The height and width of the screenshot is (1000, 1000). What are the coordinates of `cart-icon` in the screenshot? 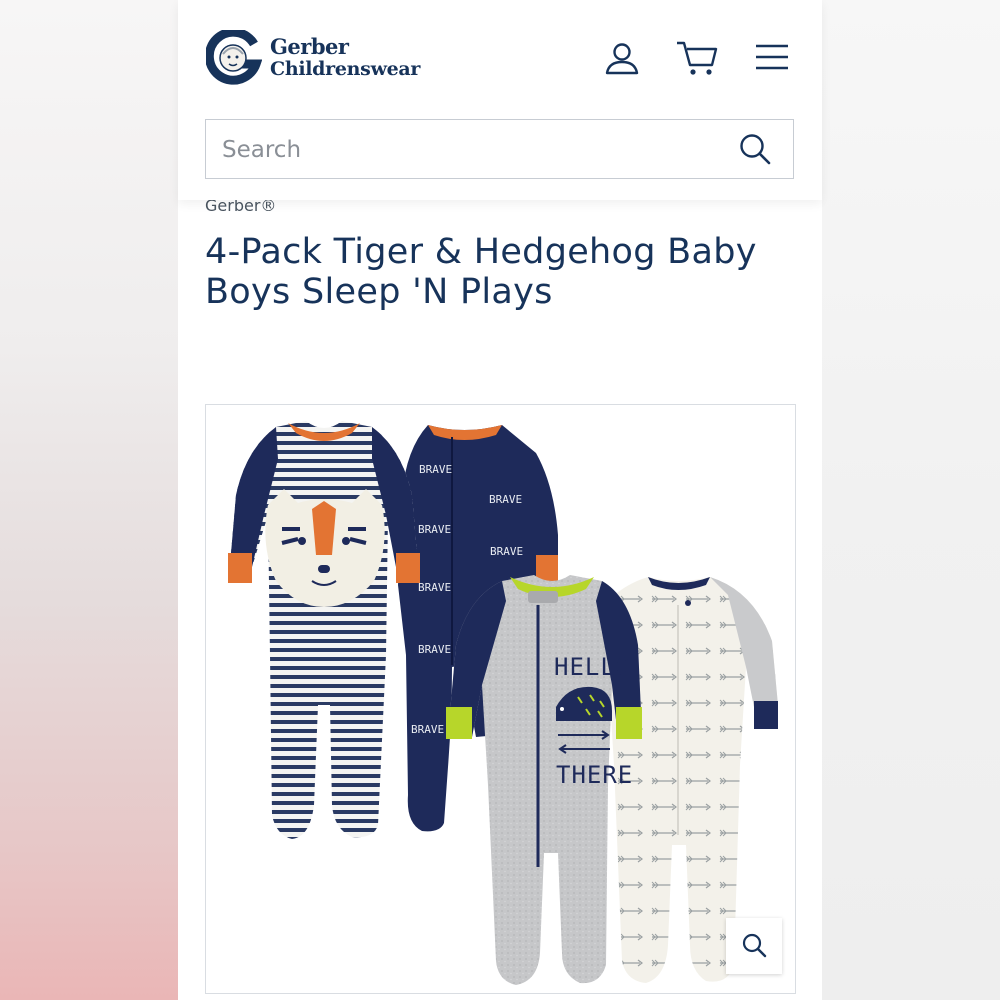 It's located at (697, 58).